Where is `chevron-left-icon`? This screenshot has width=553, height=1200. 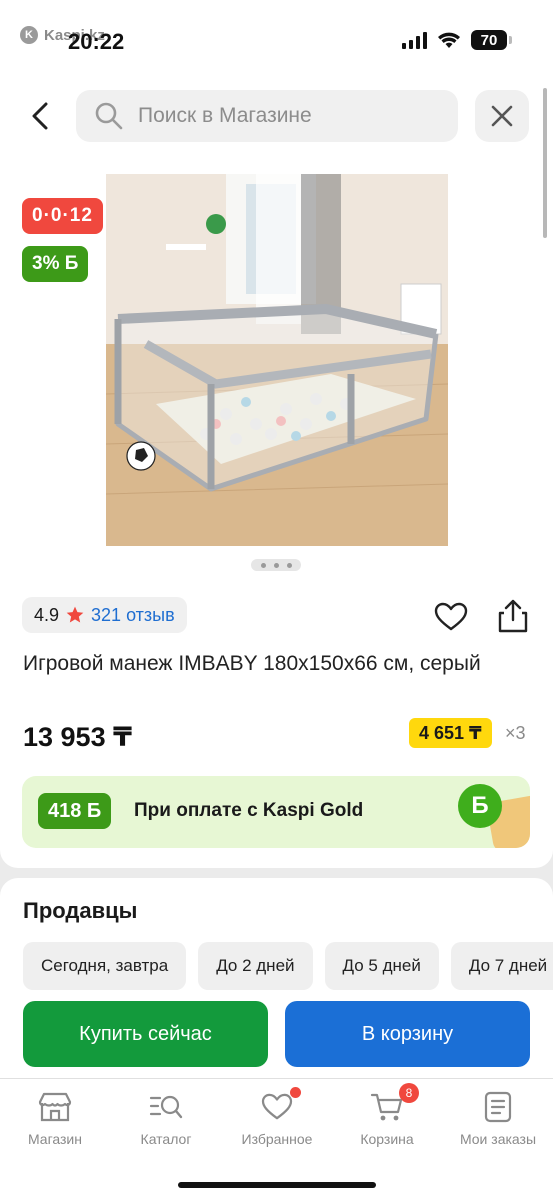
chevron-left-icon is located at coordinates (40, 116).